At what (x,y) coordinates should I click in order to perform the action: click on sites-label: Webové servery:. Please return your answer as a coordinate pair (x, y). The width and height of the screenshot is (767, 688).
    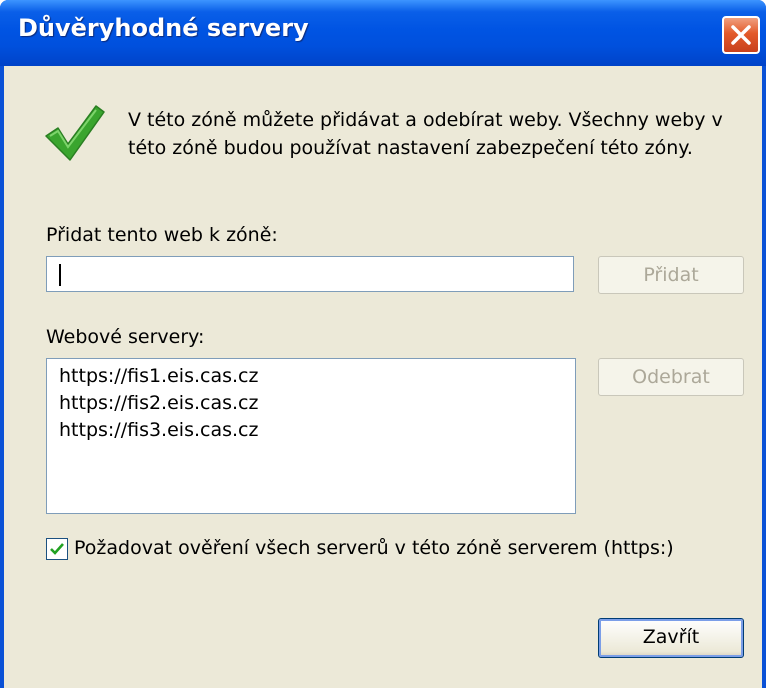
    Looking at the image, I should click on (125, 337).